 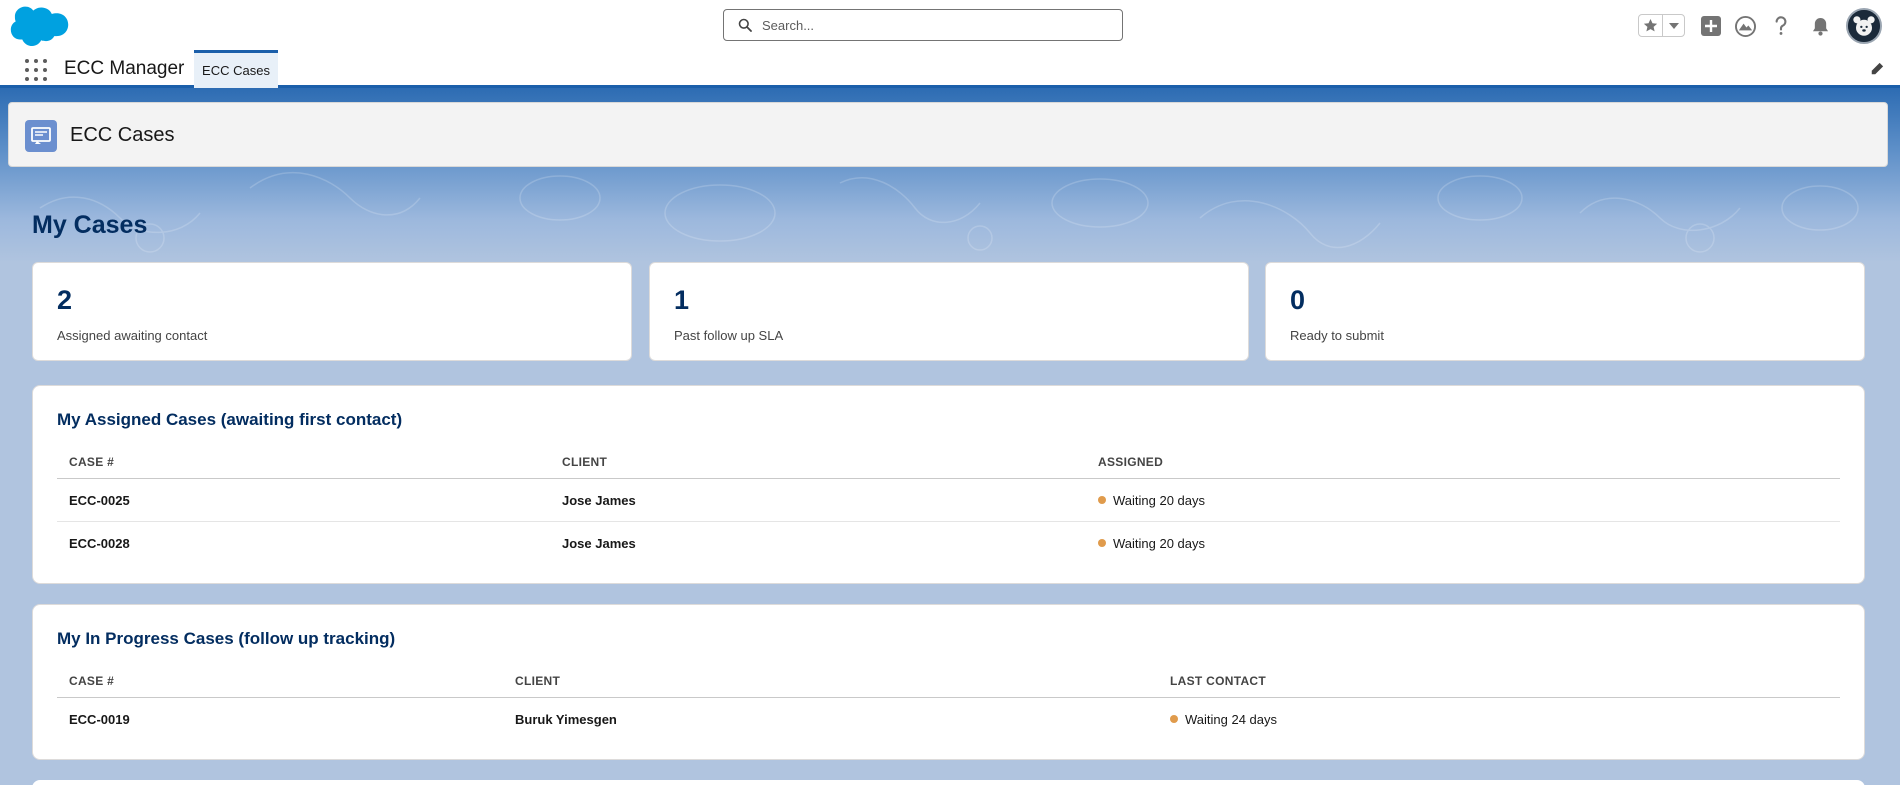 What do you see at coordinates (1298, 300) in the screenshot?
I see `stat-value: 0` at bounding box center [1298, 300].